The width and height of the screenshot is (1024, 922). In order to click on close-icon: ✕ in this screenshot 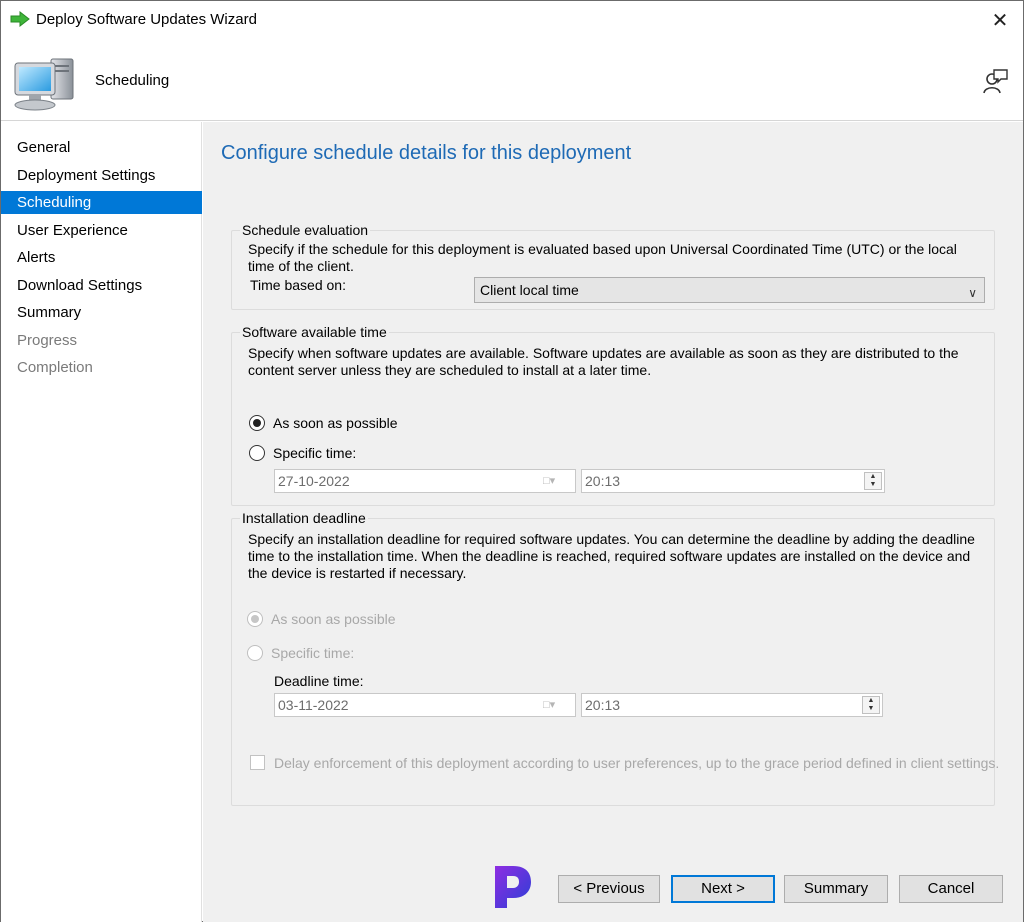, I will do `click(1000, 20)`.